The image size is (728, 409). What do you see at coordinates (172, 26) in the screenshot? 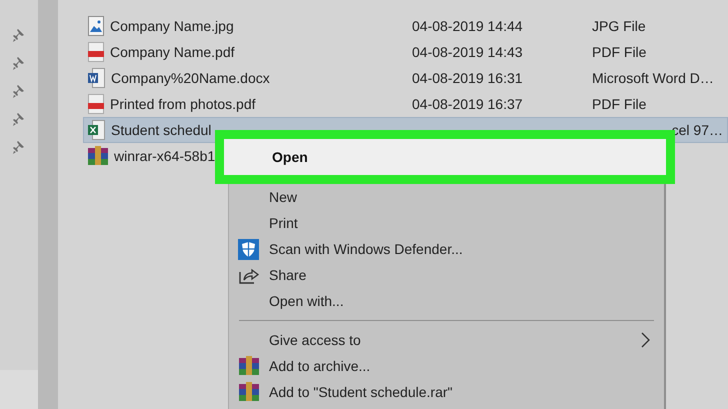
I see `file-name: Company Name.jpg` at bounding box center [172, 26].